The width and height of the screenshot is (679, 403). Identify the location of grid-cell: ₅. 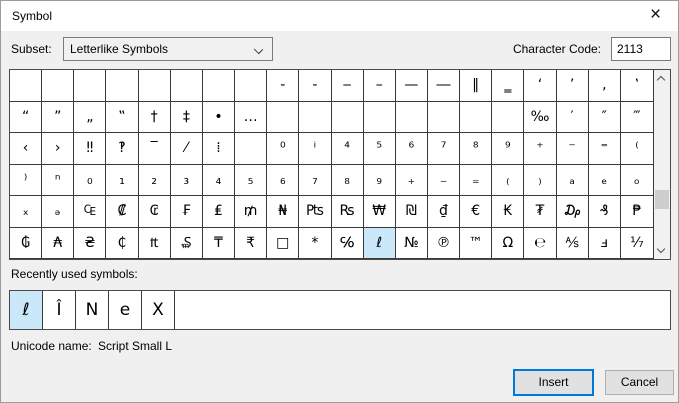
(251, 180).